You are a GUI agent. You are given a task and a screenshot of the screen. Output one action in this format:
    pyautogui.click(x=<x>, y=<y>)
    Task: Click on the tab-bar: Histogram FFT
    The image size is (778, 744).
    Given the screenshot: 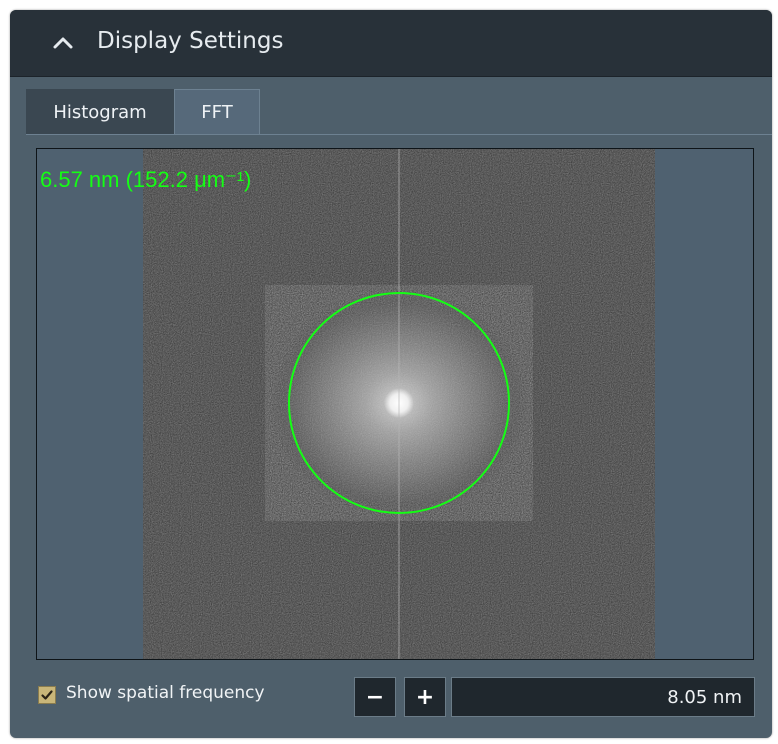 What is the action you would take?
    pyautogui.click(x=391, y=106)
    